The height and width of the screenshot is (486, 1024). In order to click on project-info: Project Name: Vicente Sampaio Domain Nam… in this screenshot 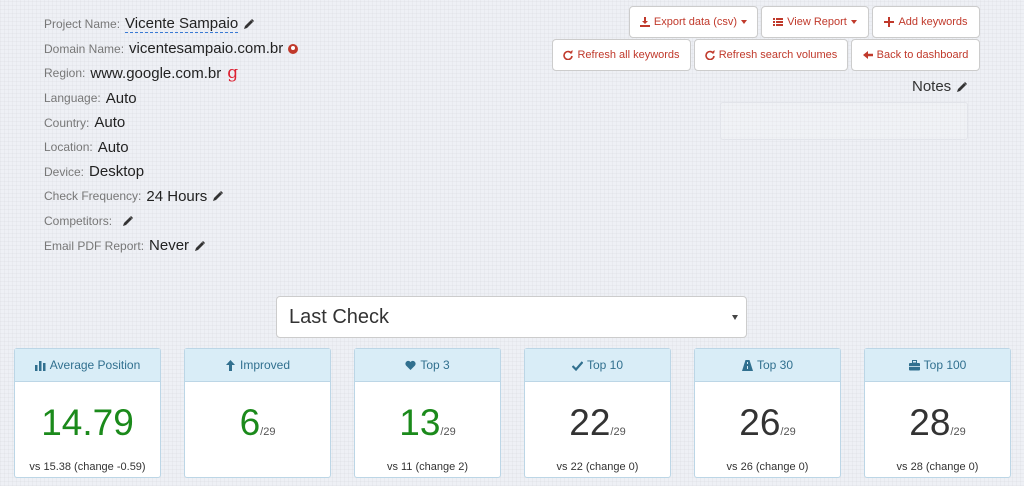, I will do `click(171, 135)`.